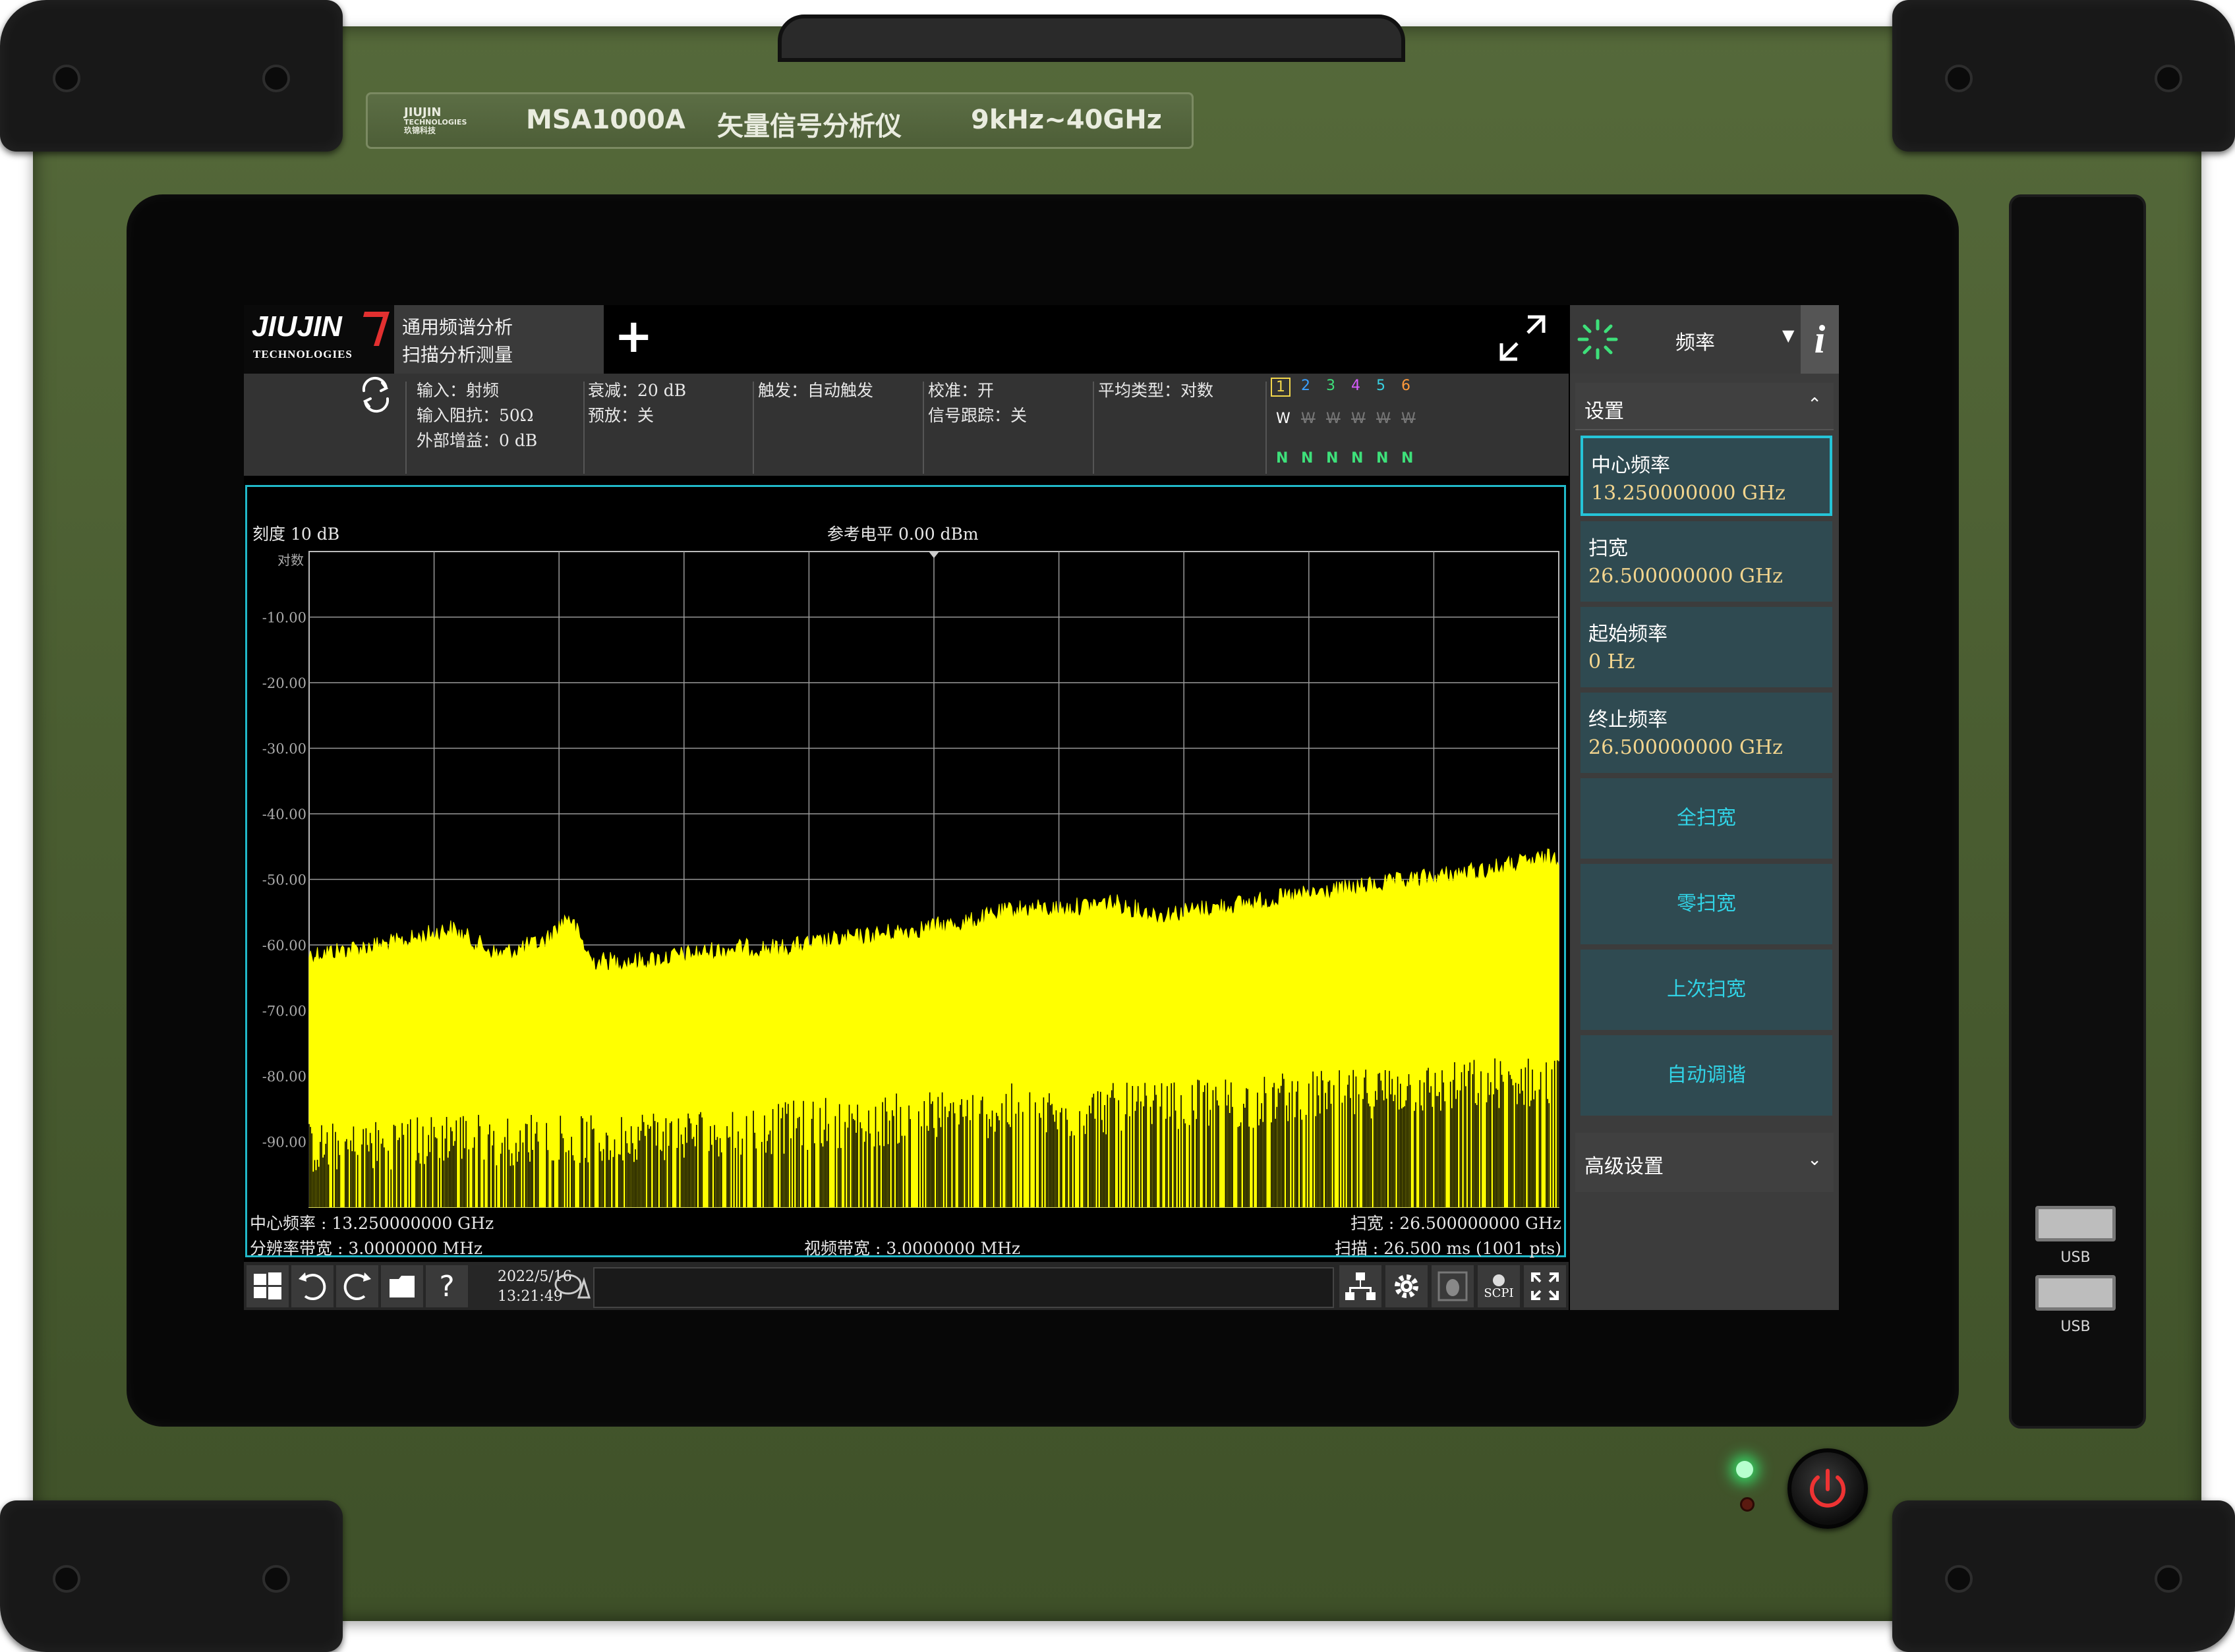 The height and width of the screenshot is (1652, 2235). I want to click on trace-5-number: 5, so click(1380, 386).